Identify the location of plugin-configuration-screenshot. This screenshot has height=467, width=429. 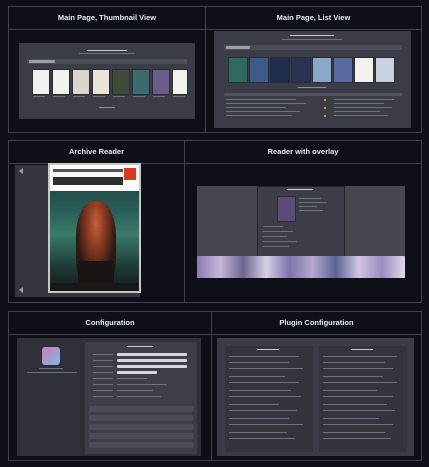
(315, 397).